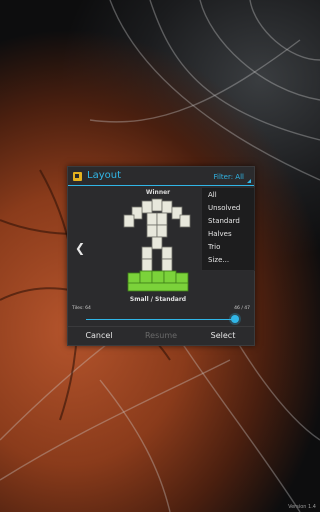 The image size is (320, 512). I want to click on button-bar-divider, so click(161, 326).